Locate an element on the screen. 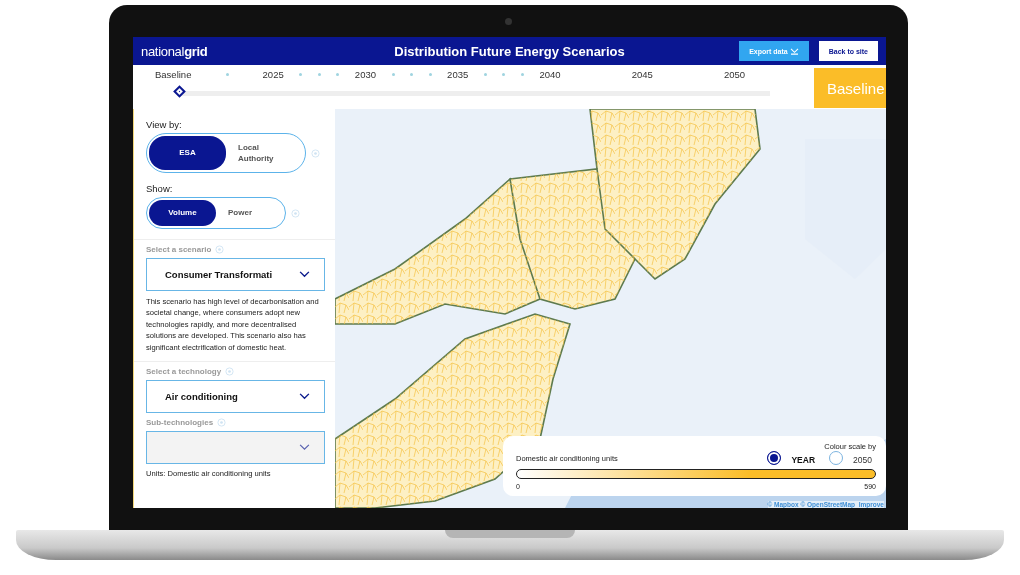 Image resolution: width=1020 pixels, height=575 pixels. view-by-option: ESA is located at coordinates (187, 153).